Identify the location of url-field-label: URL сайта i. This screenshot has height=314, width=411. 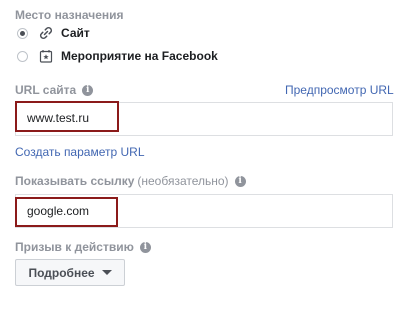
(54, 90).